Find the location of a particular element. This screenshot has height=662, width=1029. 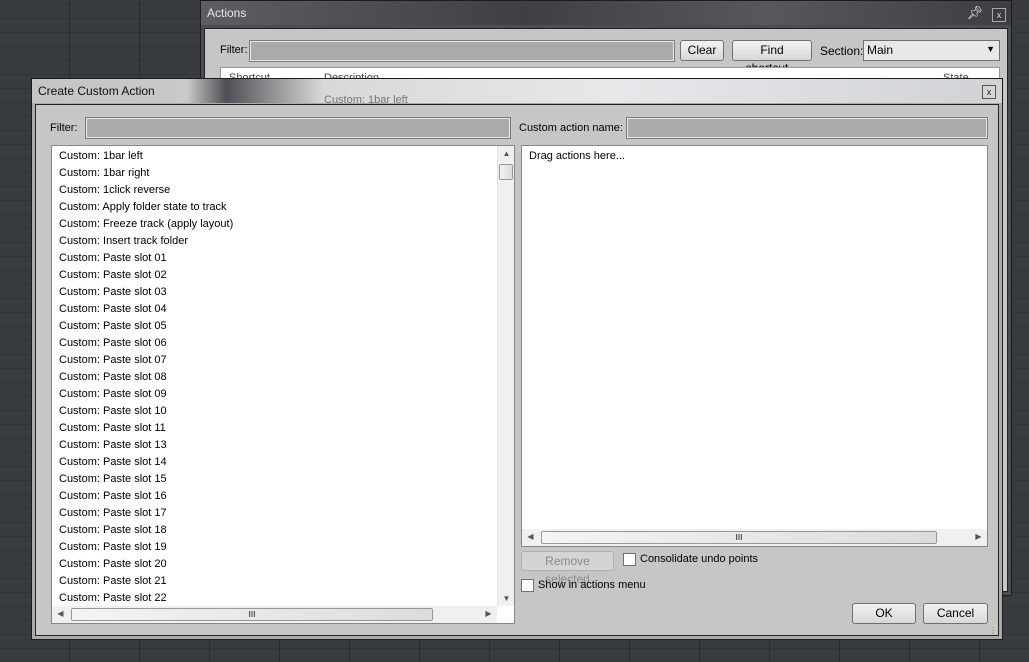

dialog-close-button: x is located at coordinates (989, 92).